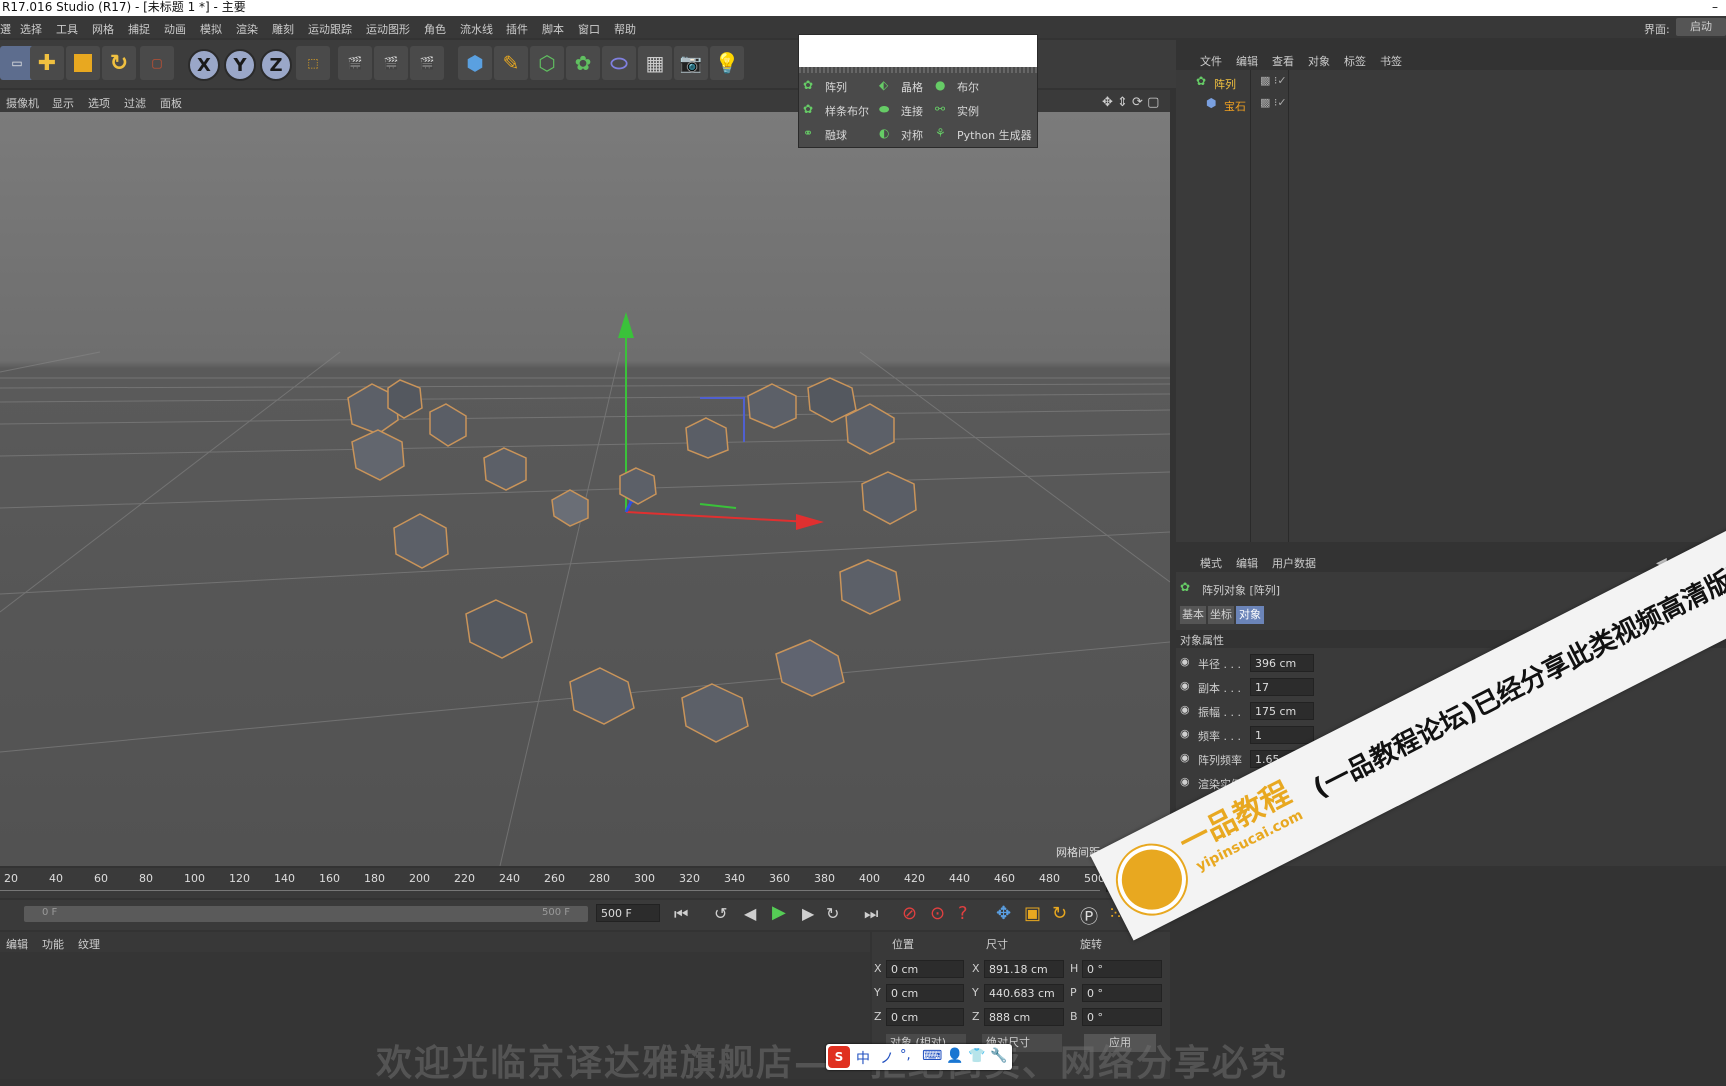 This screenshot has width=1726, height=1086. What do you see at coordinates (119, 63) in the screenshot?
I see `rotate-tool-icon: ↻` at bounding box center [119, 63].